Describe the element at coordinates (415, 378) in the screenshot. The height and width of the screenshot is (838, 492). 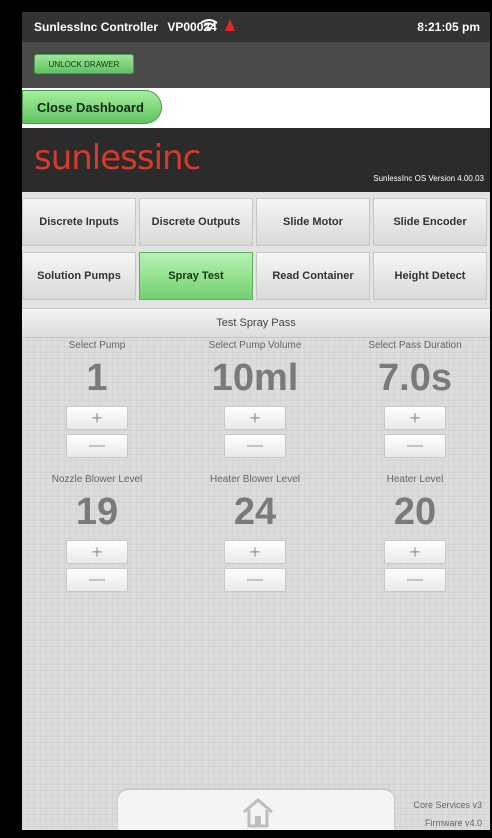
I see `control-value: 7.0s` at that location.